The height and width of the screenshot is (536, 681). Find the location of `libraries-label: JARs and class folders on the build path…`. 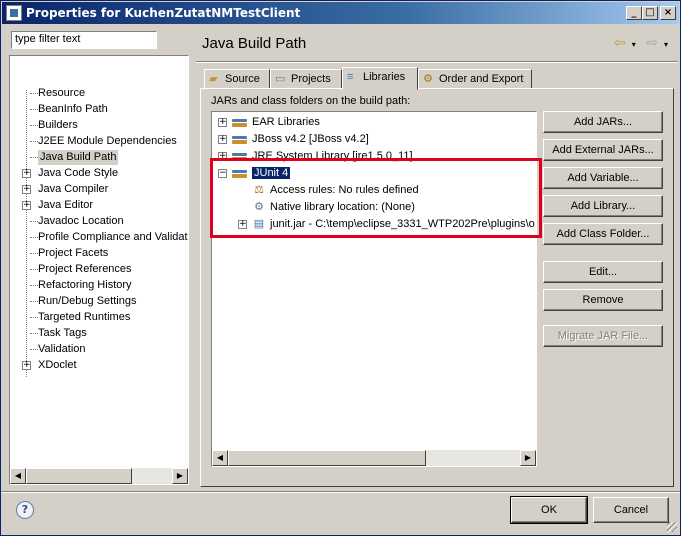

libraries-label: JARs and class folders on the build path… is located at coordinates (311, 101).